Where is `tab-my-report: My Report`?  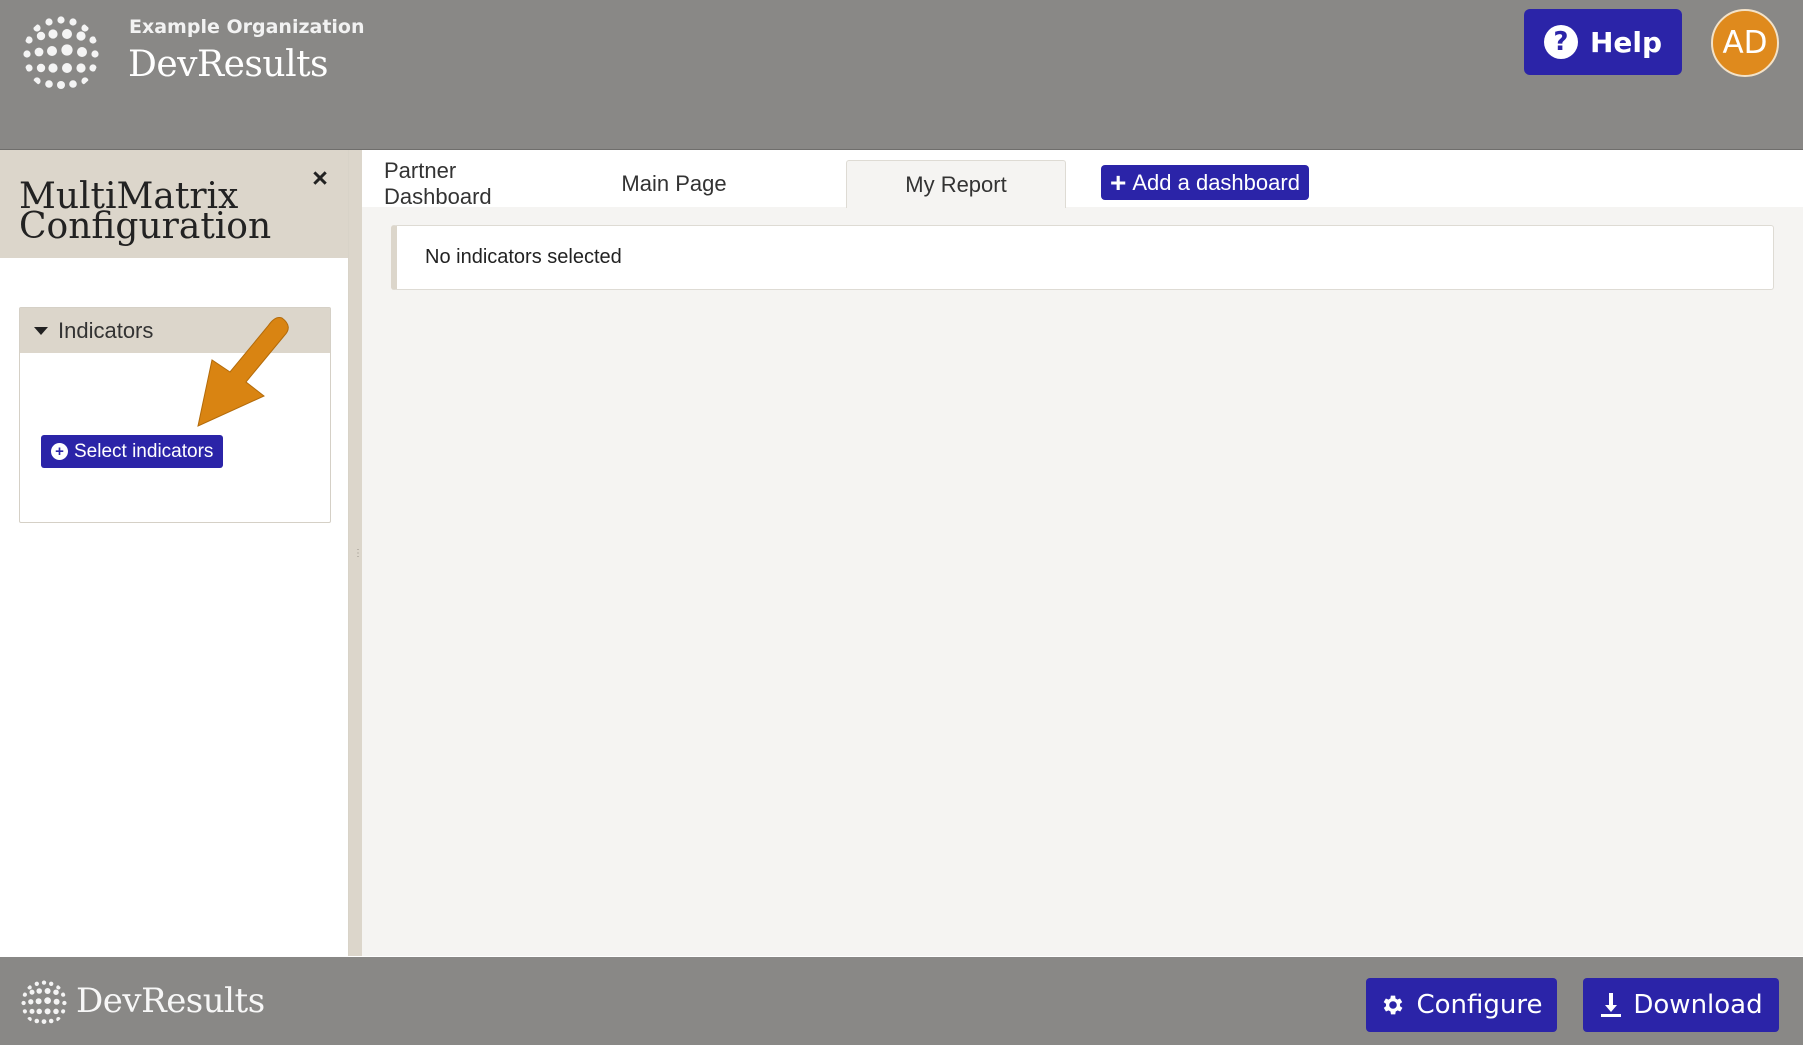
tab-my-report: My Report is located at coordinates (956, 184).